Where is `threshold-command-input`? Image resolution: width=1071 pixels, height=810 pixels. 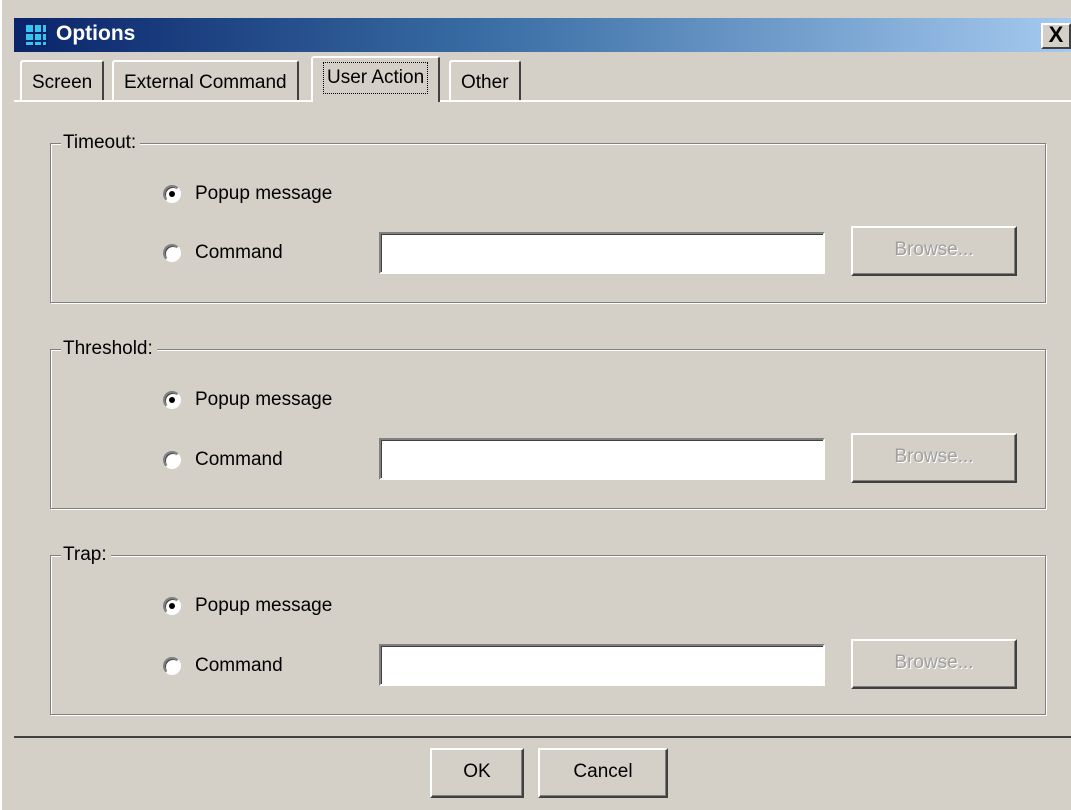 threshold-command-input is located at coordinates (602, 459).